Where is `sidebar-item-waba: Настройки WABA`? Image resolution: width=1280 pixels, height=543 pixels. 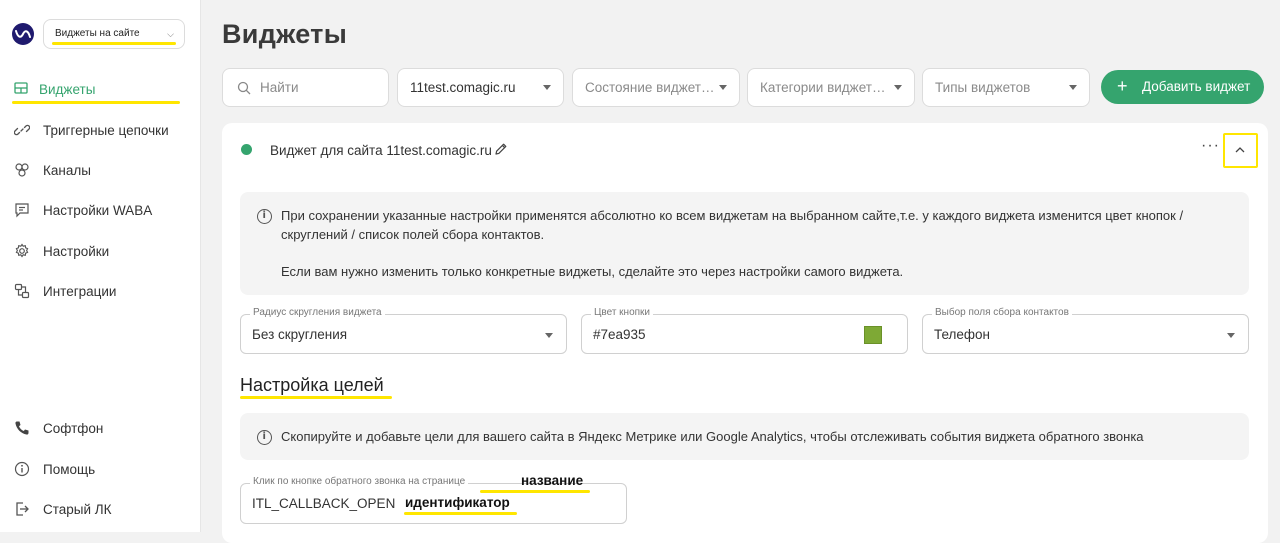 sidebar-item-waba: Настройки WABA is located at coordinates (100, 211).